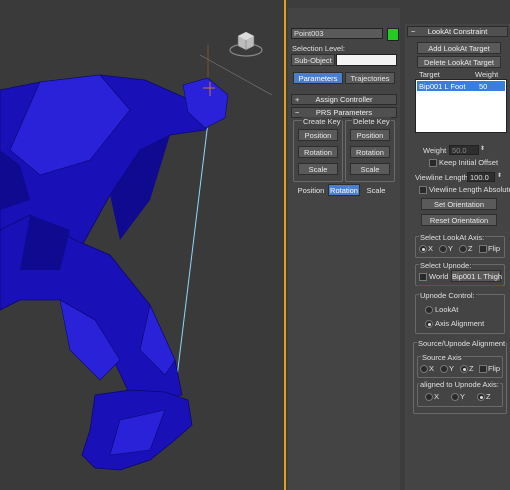  What do you see at coordinates (460, 285) in the screenshot?
I see `upnode-underline` at bounding box center [460, 285].